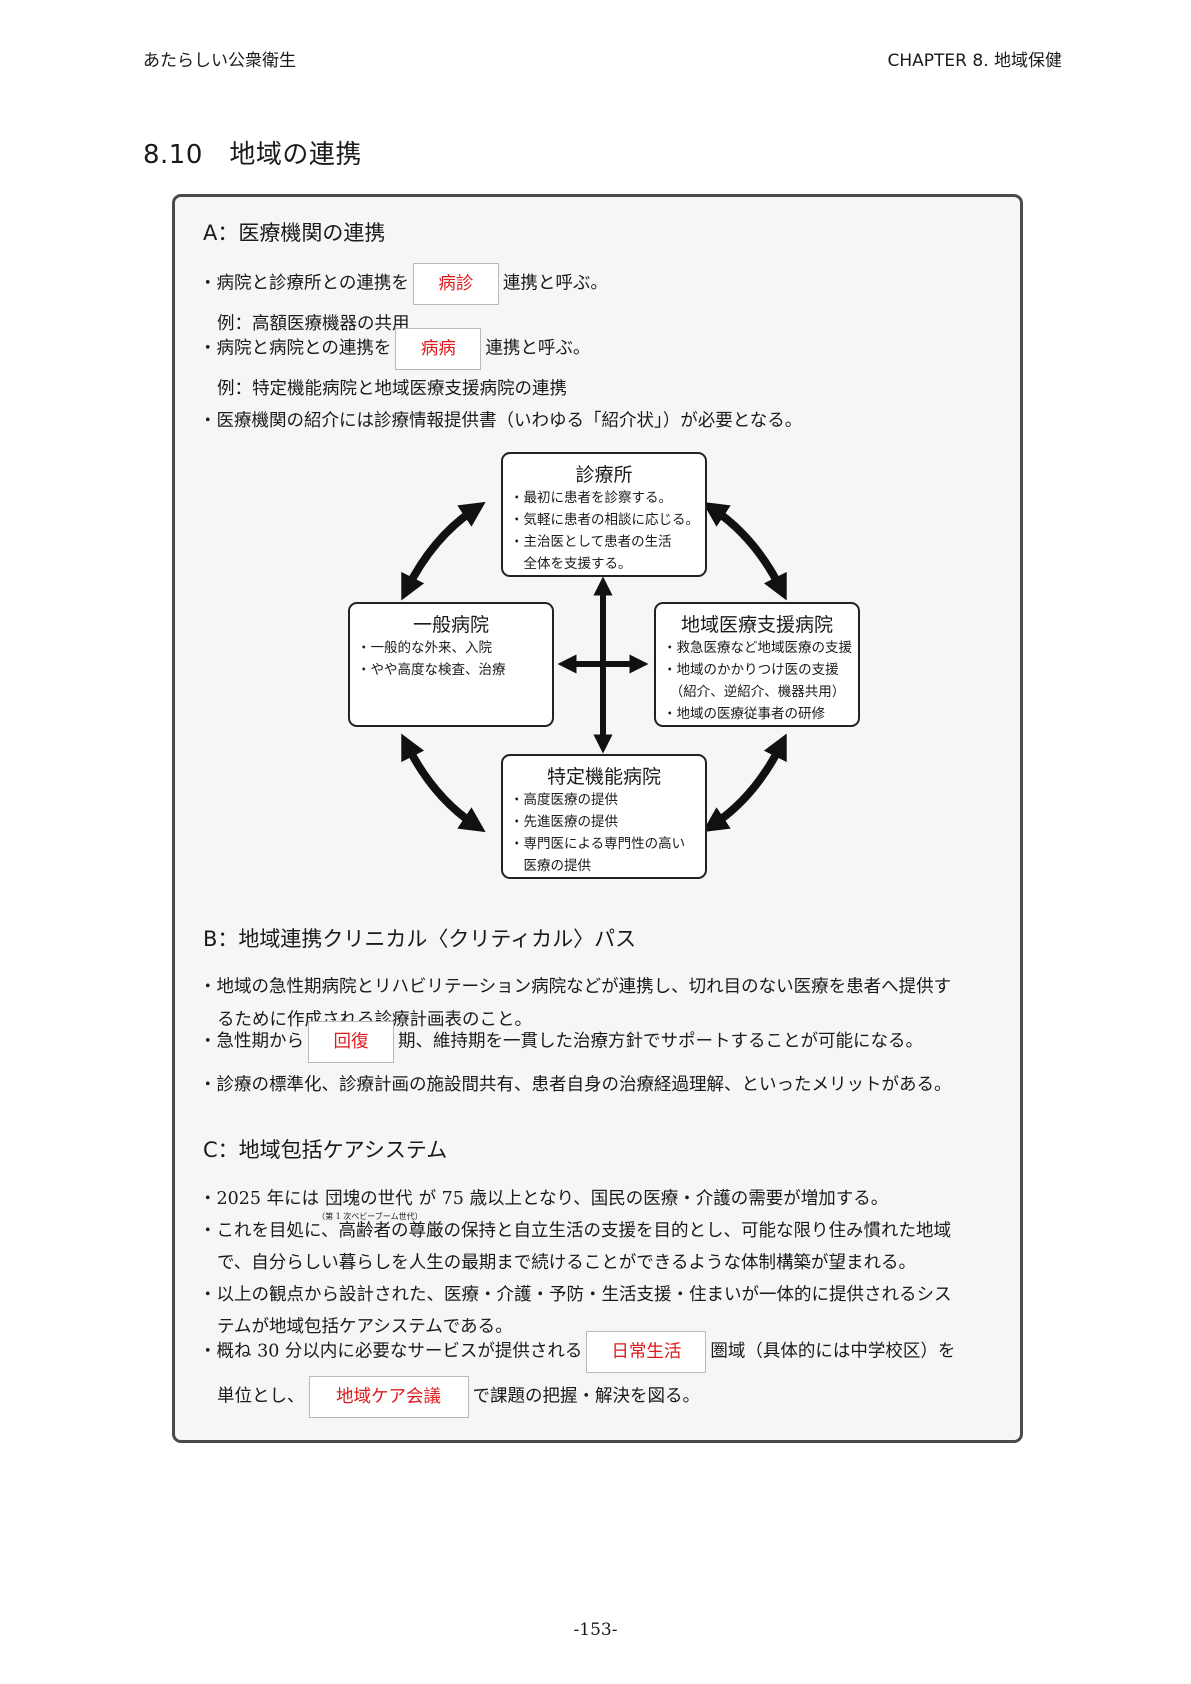 This screenshot has height=1684, width=1191. I want to click on b-line-3-tail: 期、維持期を一貫した治療方針でサポートすることが可能になる。, so click(660, 1041).